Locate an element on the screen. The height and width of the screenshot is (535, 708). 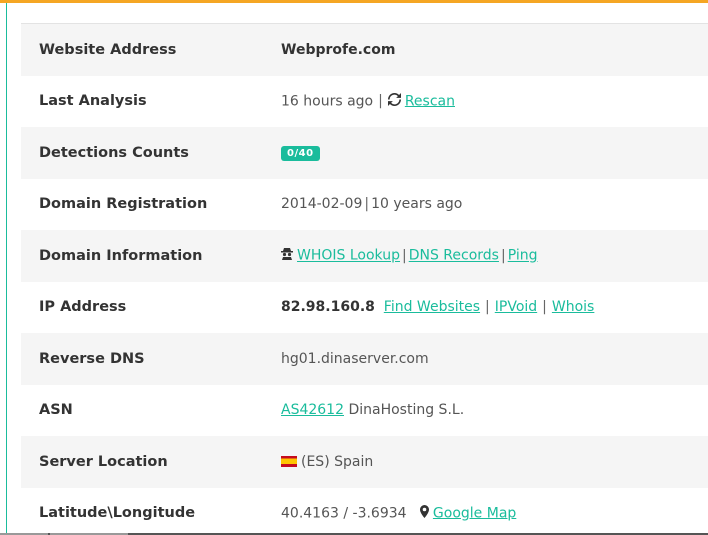
spain-flag-icon is located at coordinates (289, 461).